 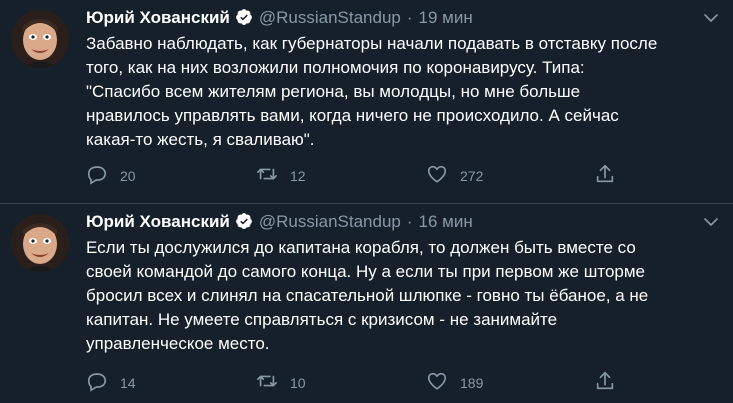 I want to click on retweet-count: 10, so click(x=298, y=383).